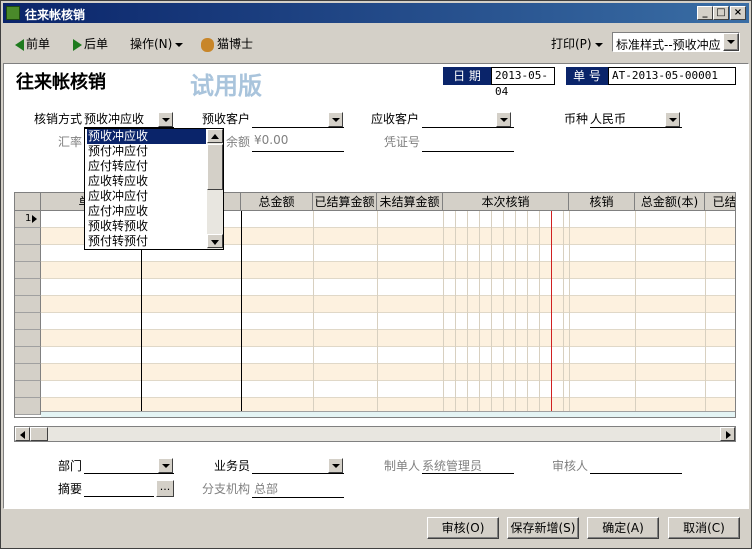 The image size is (752, 549). Describe the element at coordinates (506, 202) in the screenshot. I see `col-header-current: 本次核销` at that location.